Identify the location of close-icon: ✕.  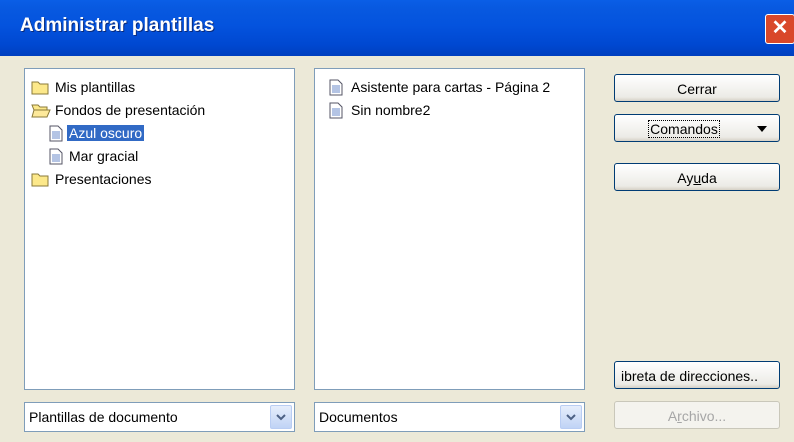
(779, 29).